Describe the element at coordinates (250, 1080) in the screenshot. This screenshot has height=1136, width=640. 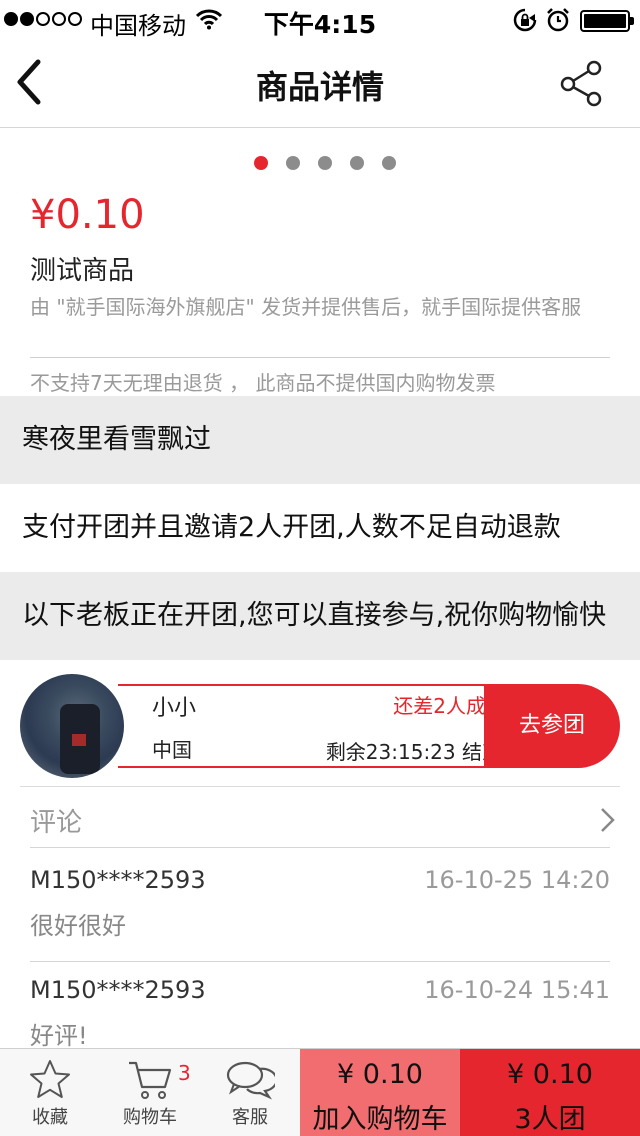
I see `chat-bubbles-icon` at that location.